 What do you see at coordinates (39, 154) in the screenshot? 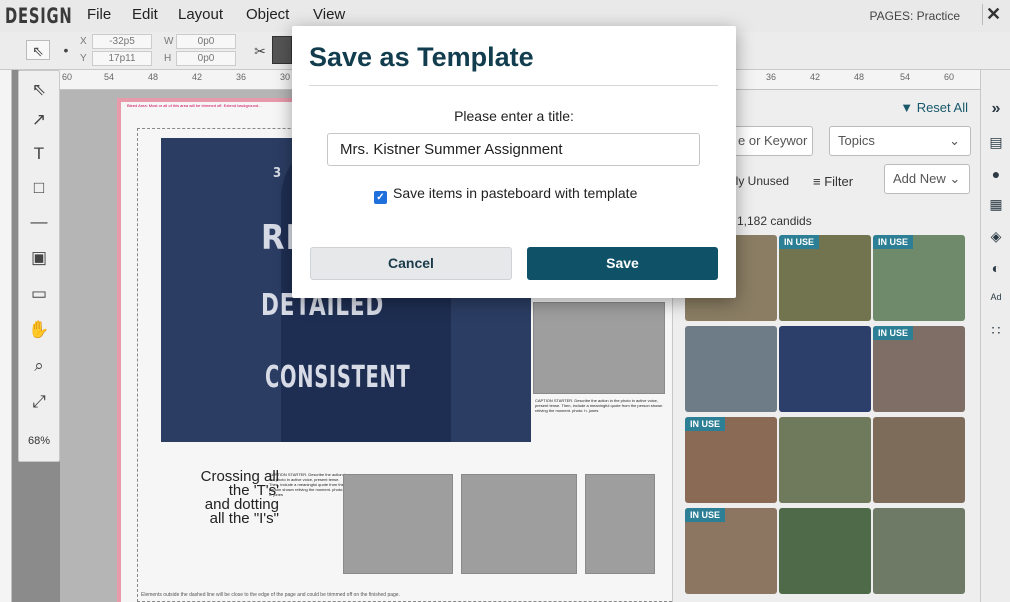
I see `text-icon: T` at bounding box center [39, 154].